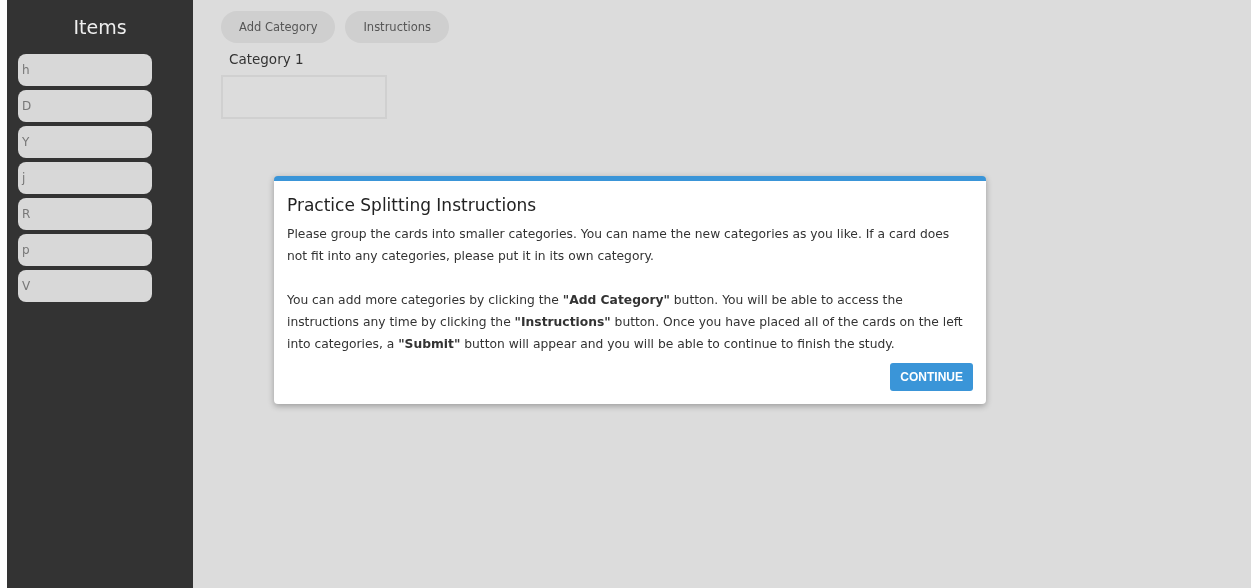  I want to click on category-name: Category 1, so click(267, 59).